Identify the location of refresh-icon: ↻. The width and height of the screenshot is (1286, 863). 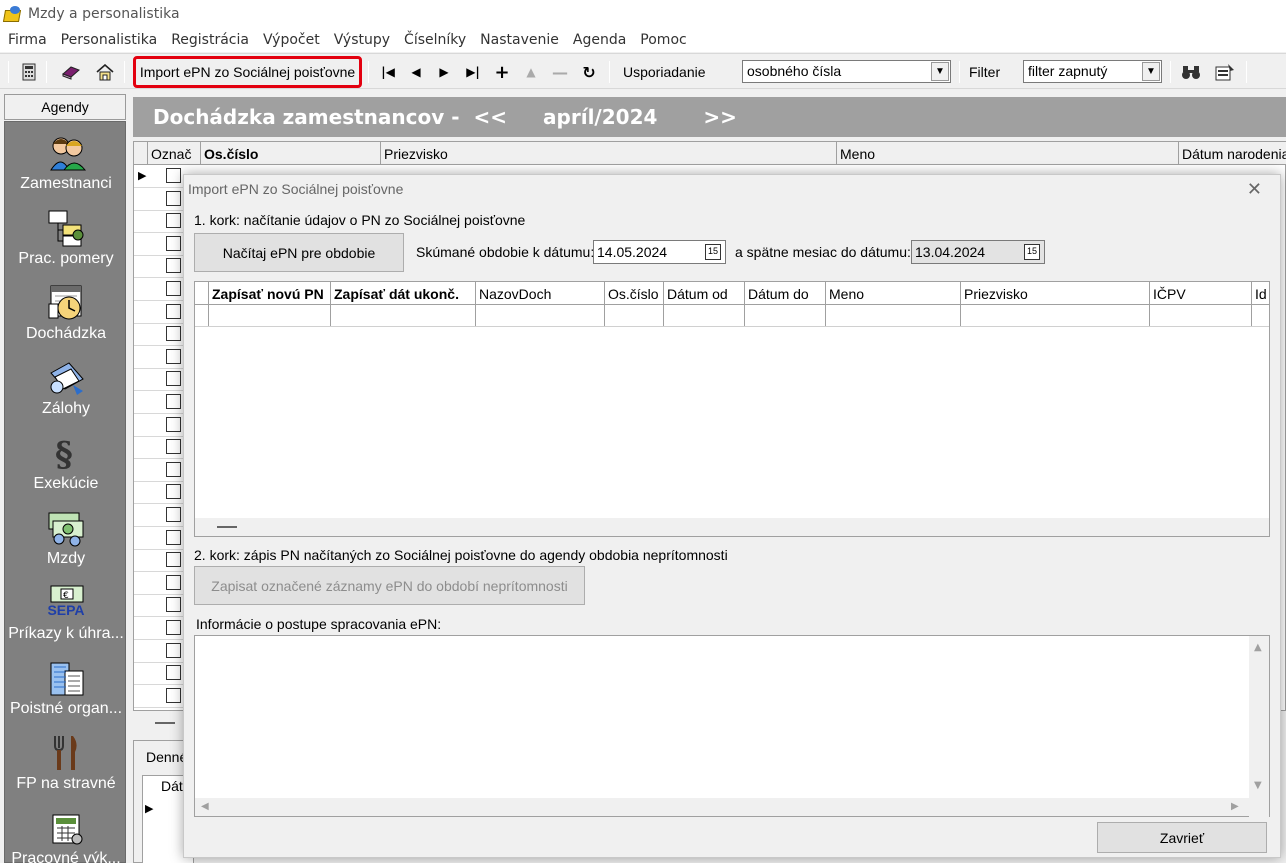
(589, 72).